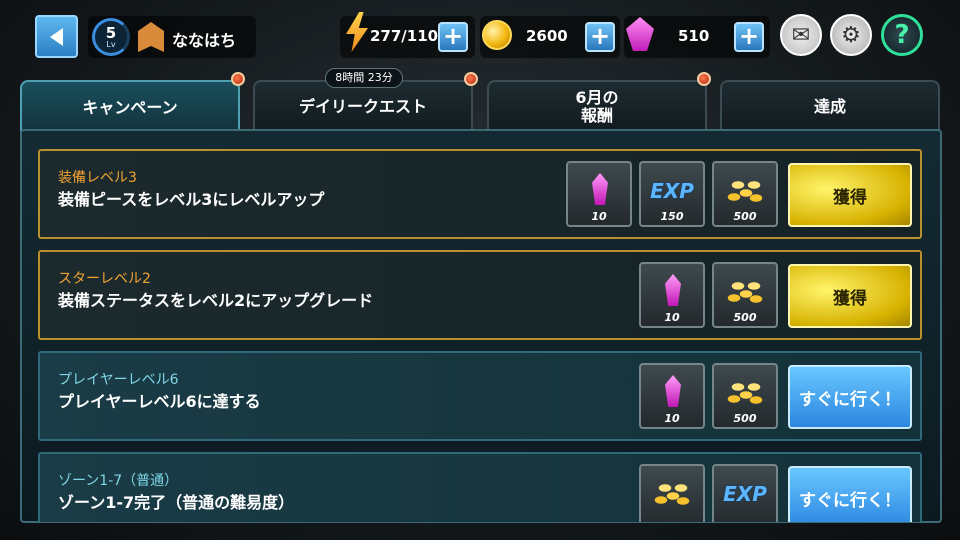 This screenshot has height=540, width=960. I want to click on player-info: 5 Lv ななはち, so click(172, 37).